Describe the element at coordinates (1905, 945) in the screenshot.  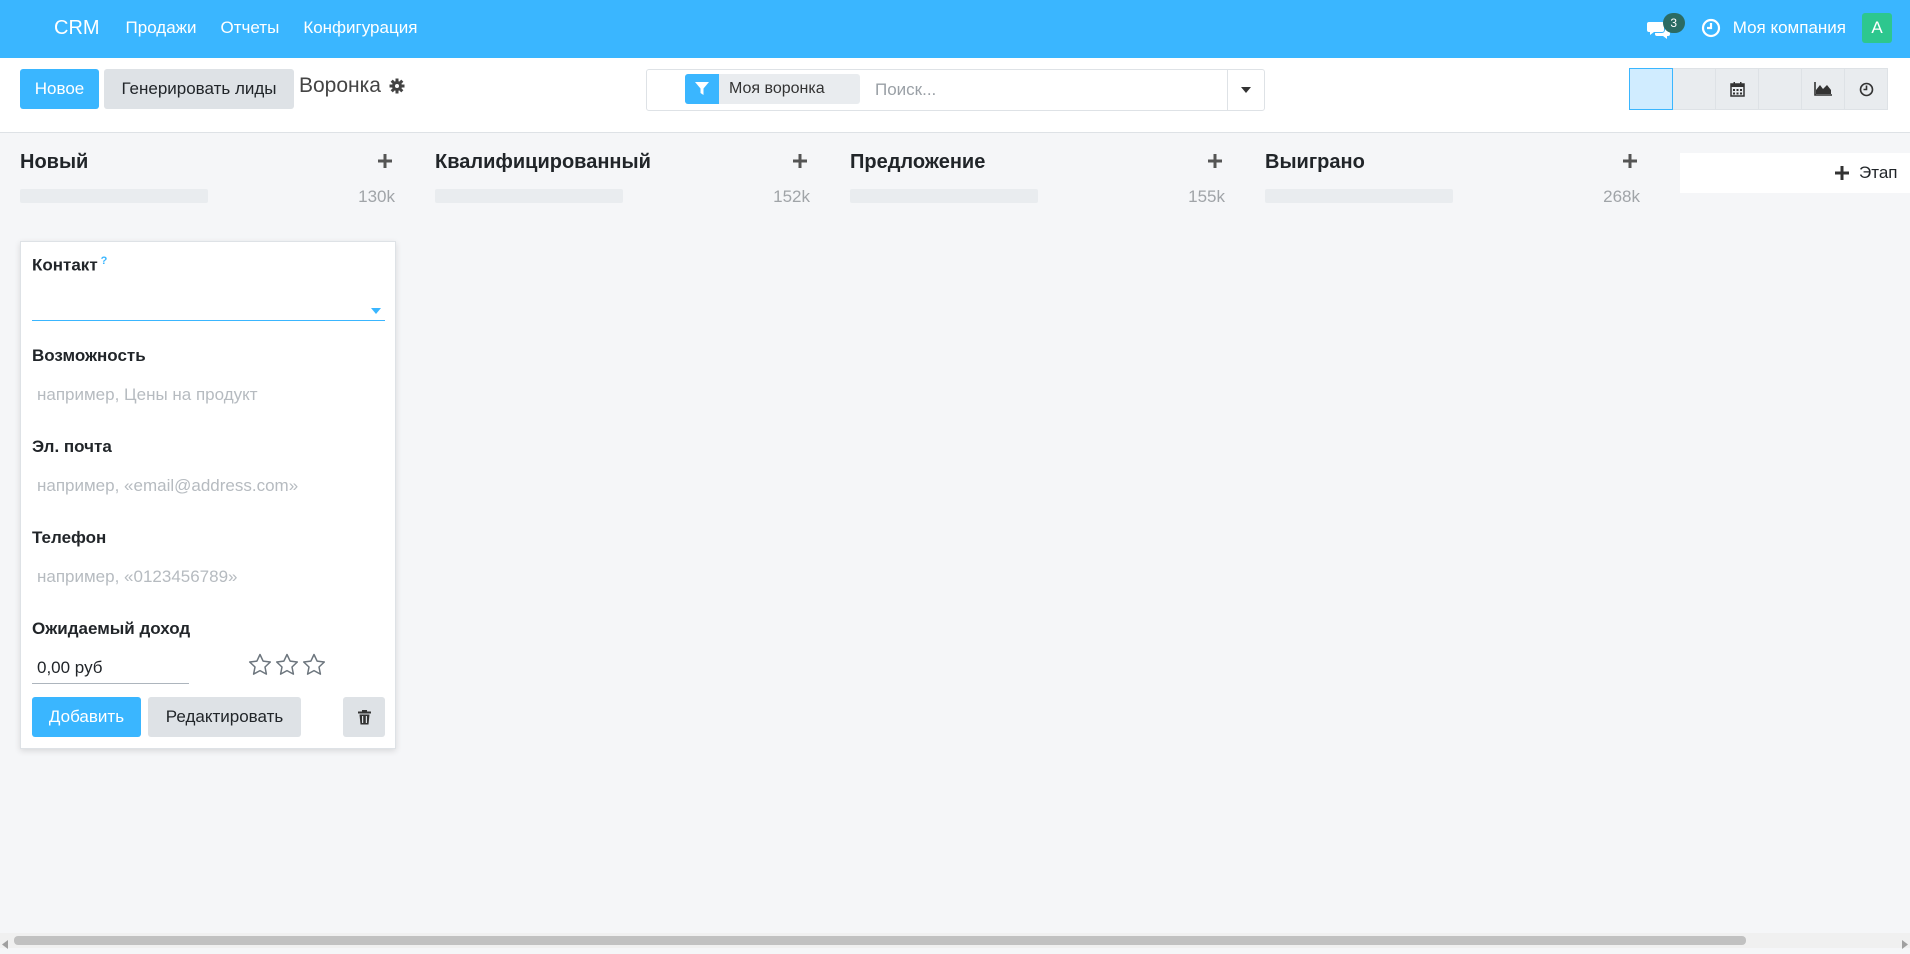
I see `scroll-right-icon` at that location.